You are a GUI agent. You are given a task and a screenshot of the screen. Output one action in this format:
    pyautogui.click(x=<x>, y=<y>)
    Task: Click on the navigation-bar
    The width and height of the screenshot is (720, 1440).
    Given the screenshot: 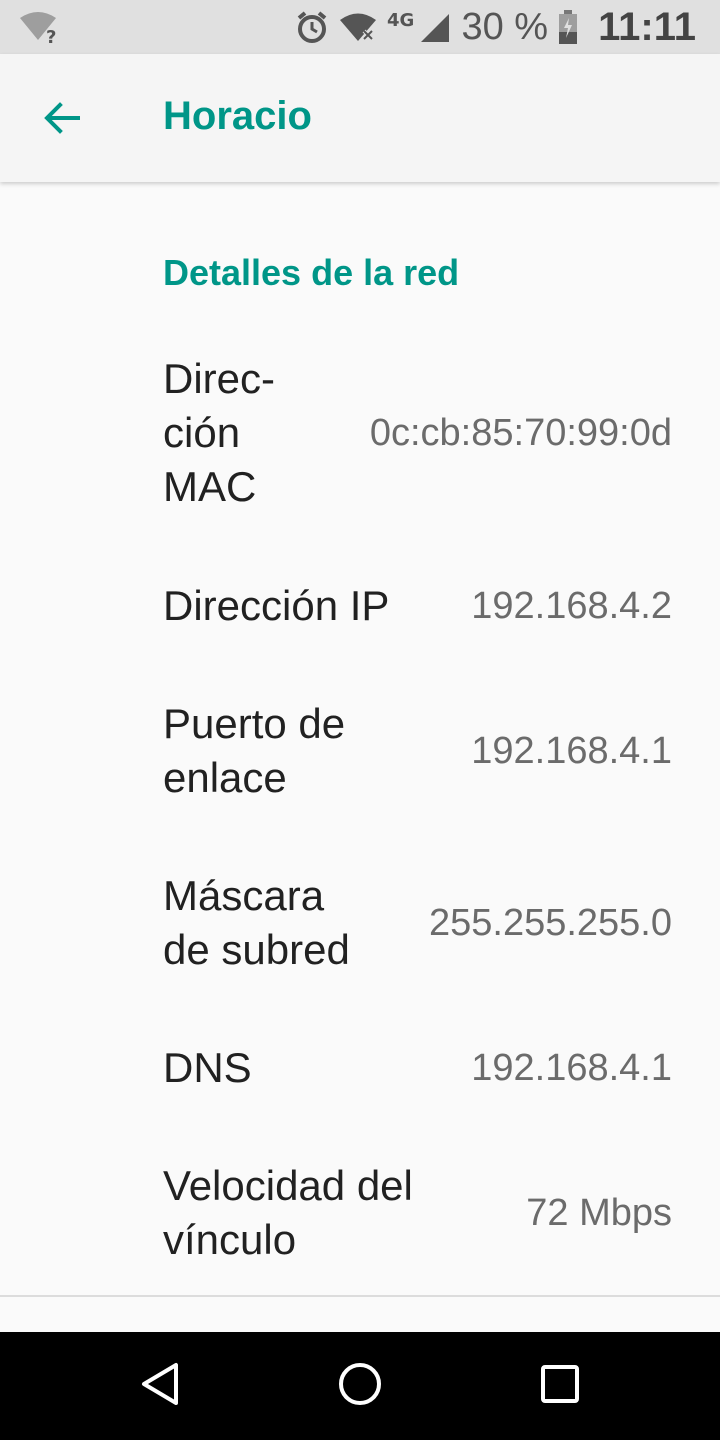 What is the action you would take?
    pyautogui.click(x=360, y=1386)
    